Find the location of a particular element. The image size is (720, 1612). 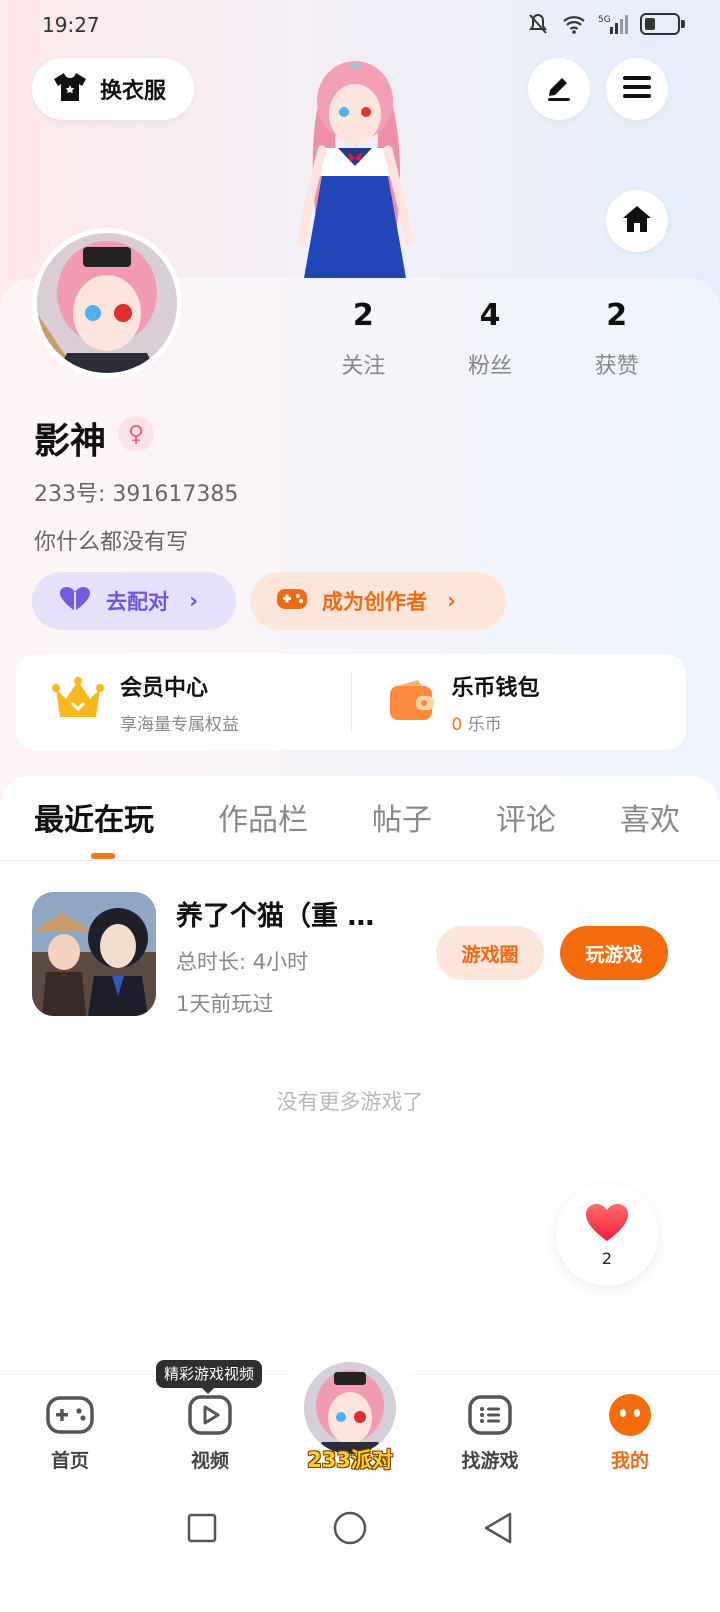

cellular-signal-icon: 5G is located at coordinates (613, 24).